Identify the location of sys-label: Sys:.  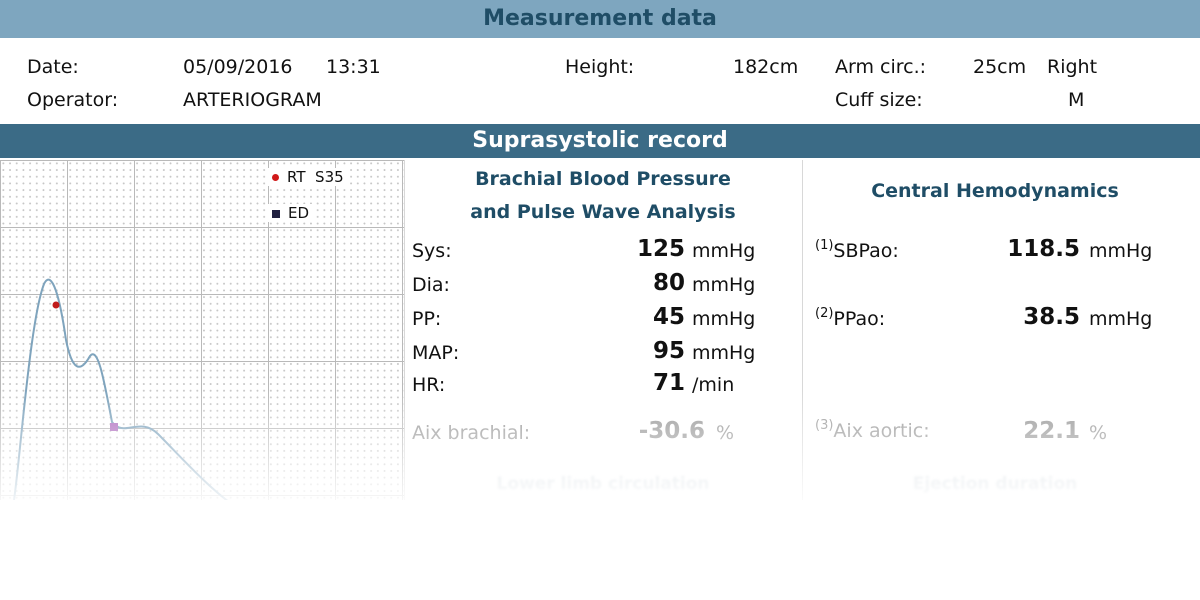
(432, 251).